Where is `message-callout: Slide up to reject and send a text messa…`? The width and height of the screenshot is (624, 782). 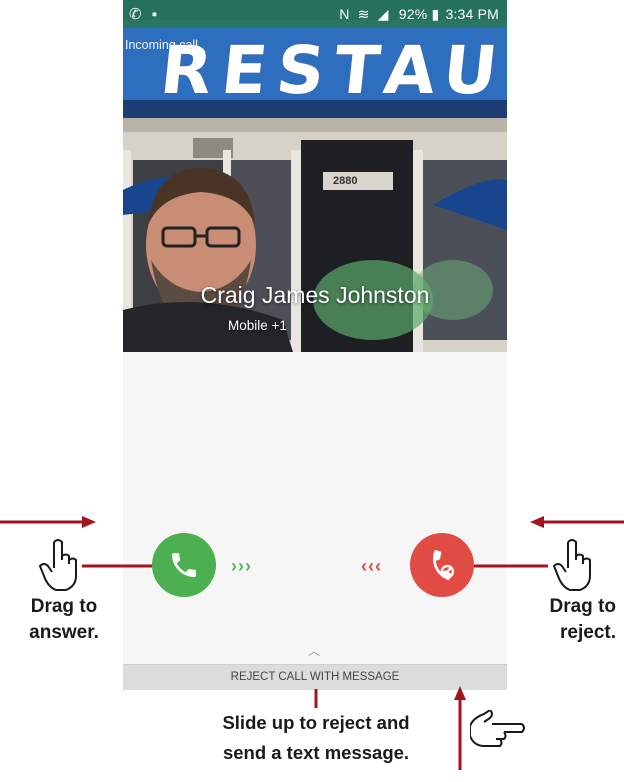 message-callout: Slide up to reject and send a text messa… is located at coordinates (316, 738).